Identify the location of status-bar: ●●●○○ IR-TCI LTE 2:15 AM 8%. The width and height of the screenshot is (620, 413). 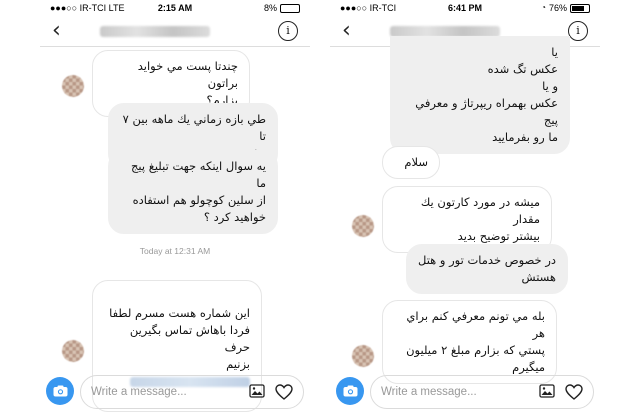
(175, 8).